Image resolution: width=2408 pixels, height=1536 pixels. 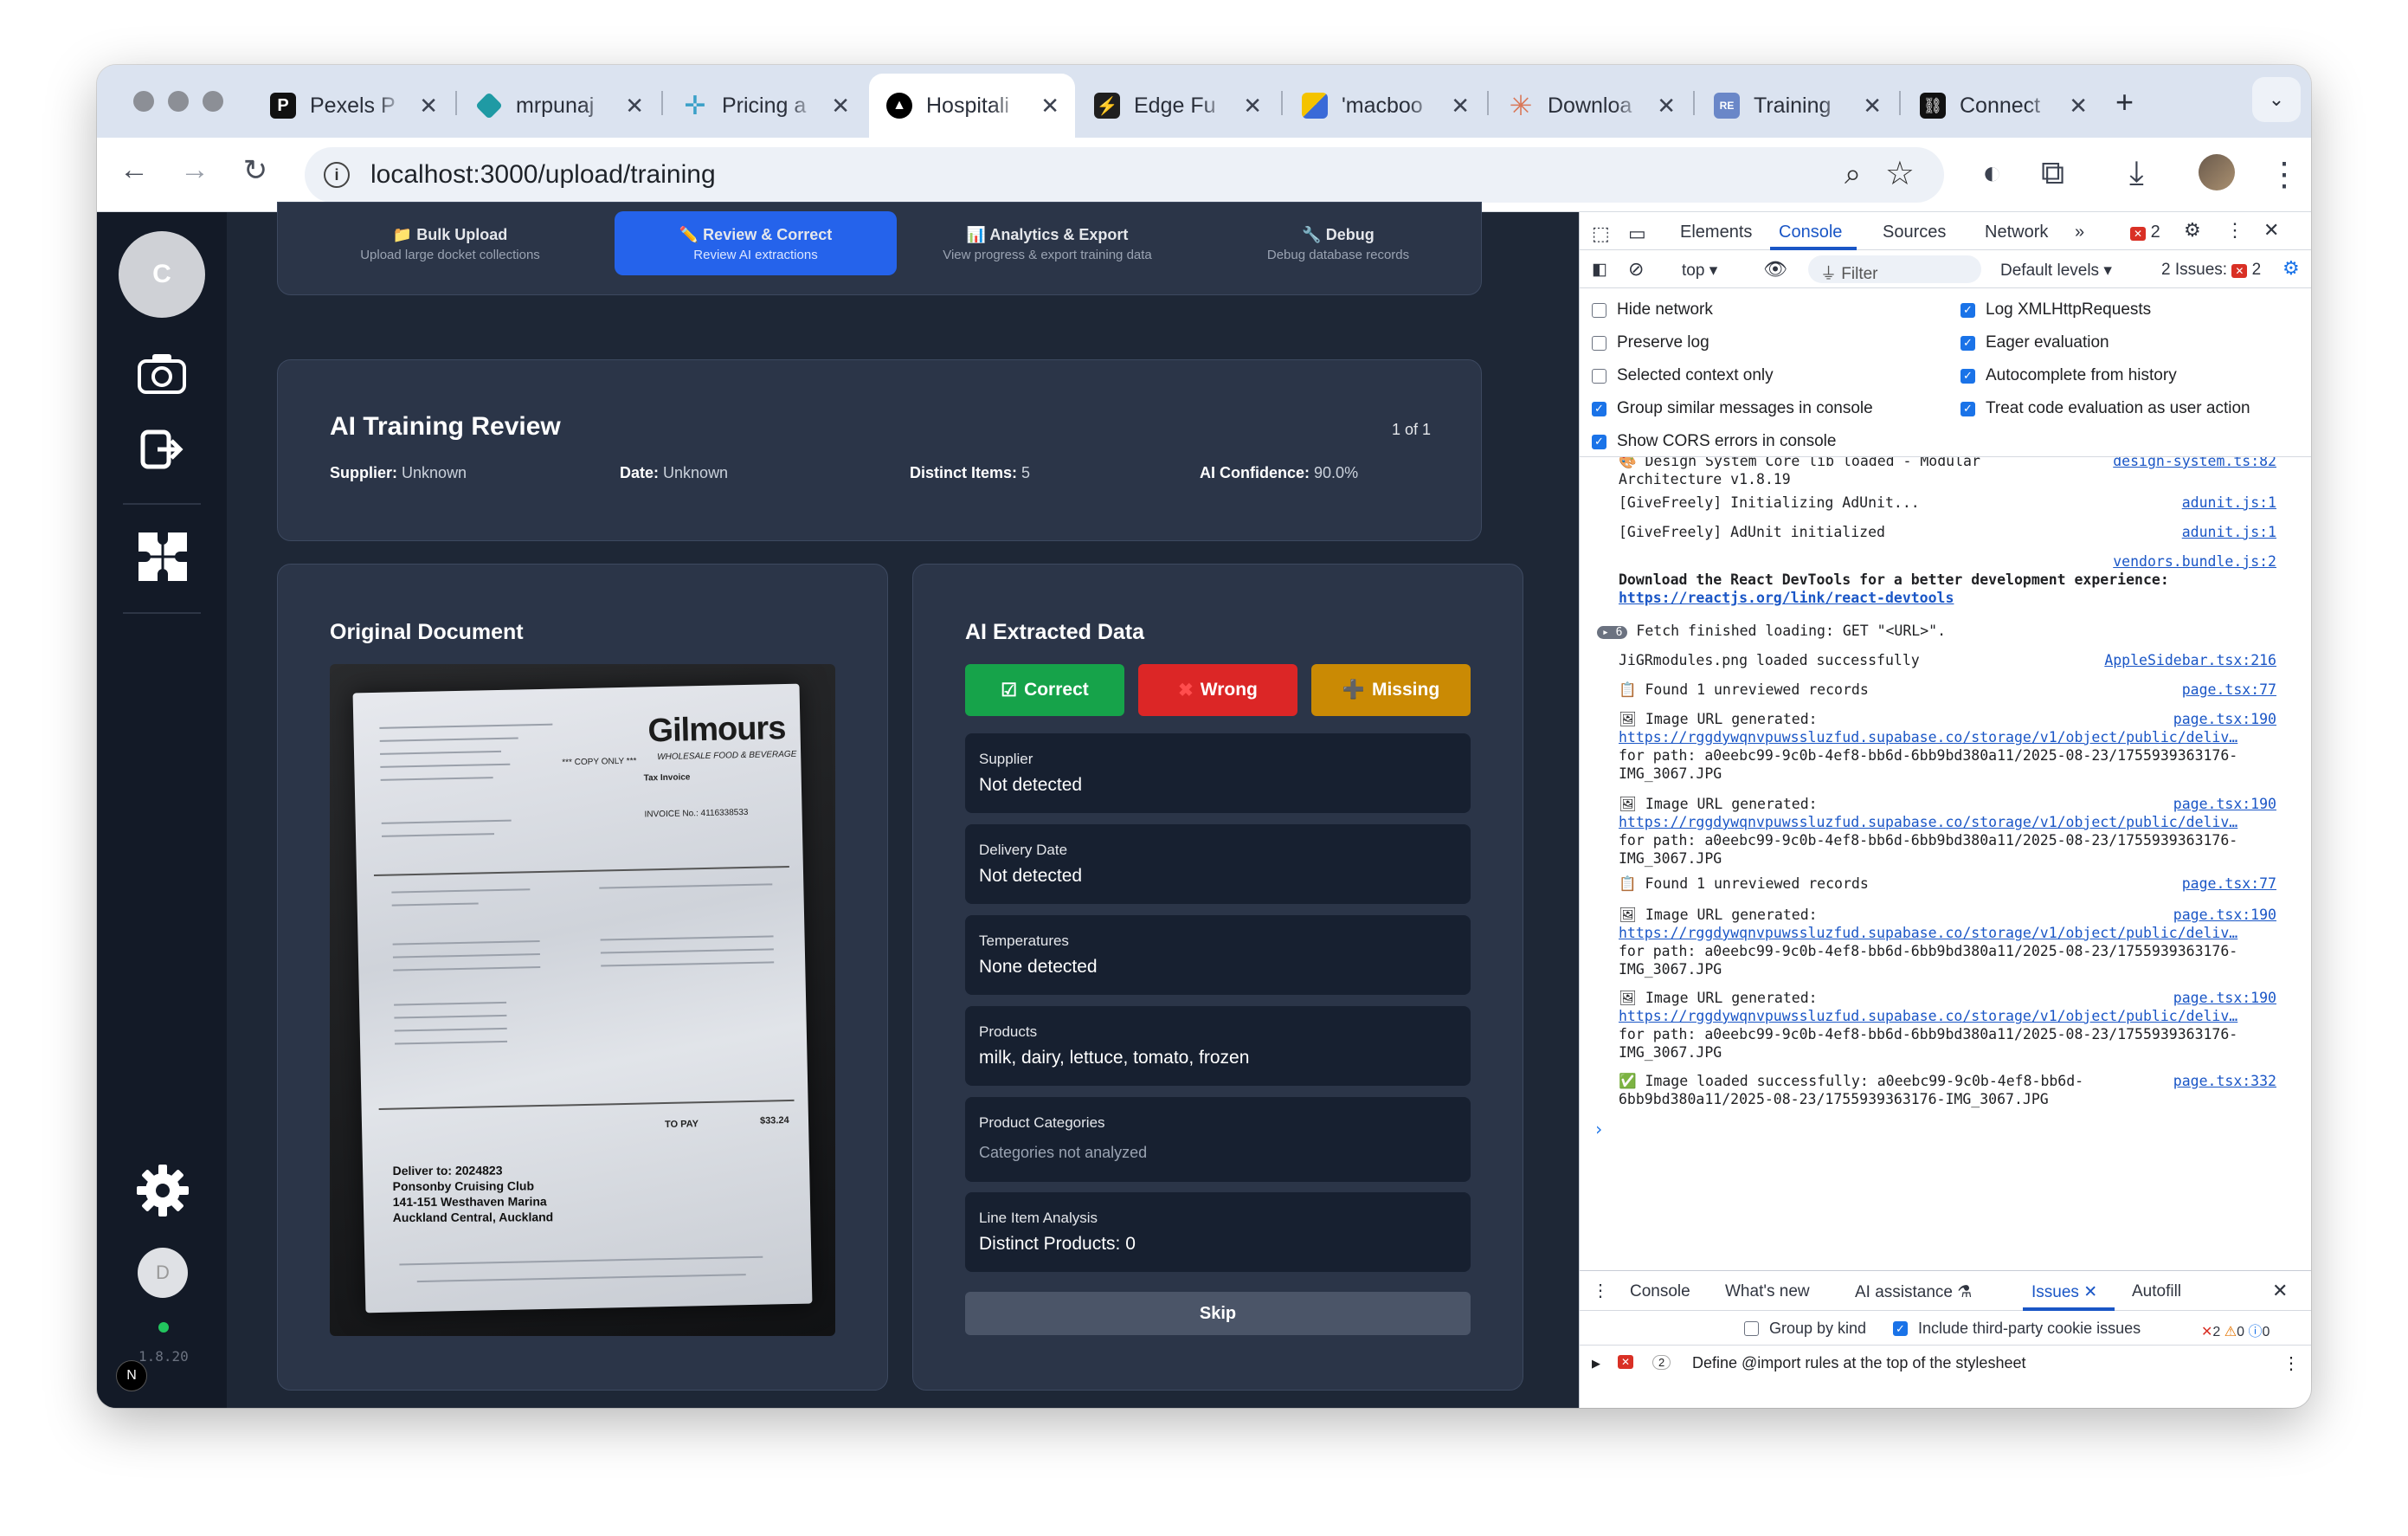 What do you see at coordinates (2003, 106) in the screenshot?
I see `browser-tab: ⛓ Connect ✕` at bounding box center [2003, 106].